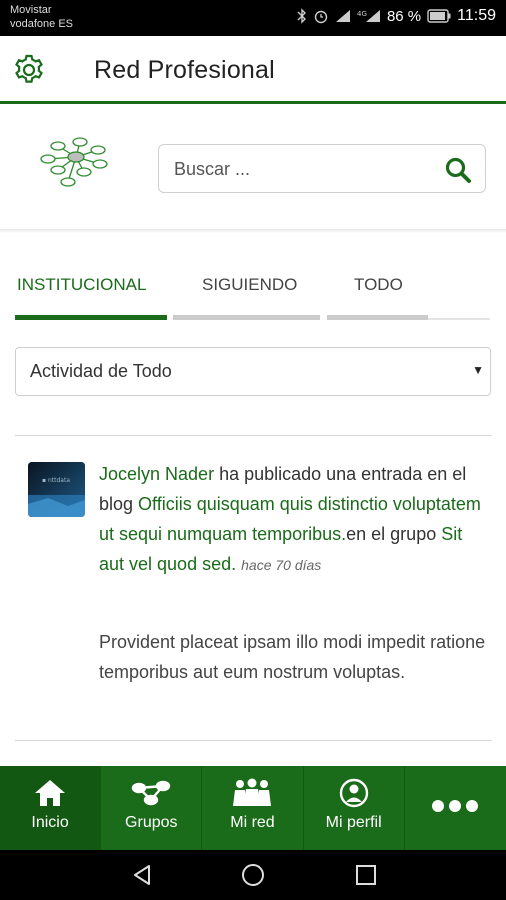 This screenshot has width=506, height=900. Describe the element at coordinates (56, 480) in the screenshot. I see `svg-text: ▪ nttdata` at that location.